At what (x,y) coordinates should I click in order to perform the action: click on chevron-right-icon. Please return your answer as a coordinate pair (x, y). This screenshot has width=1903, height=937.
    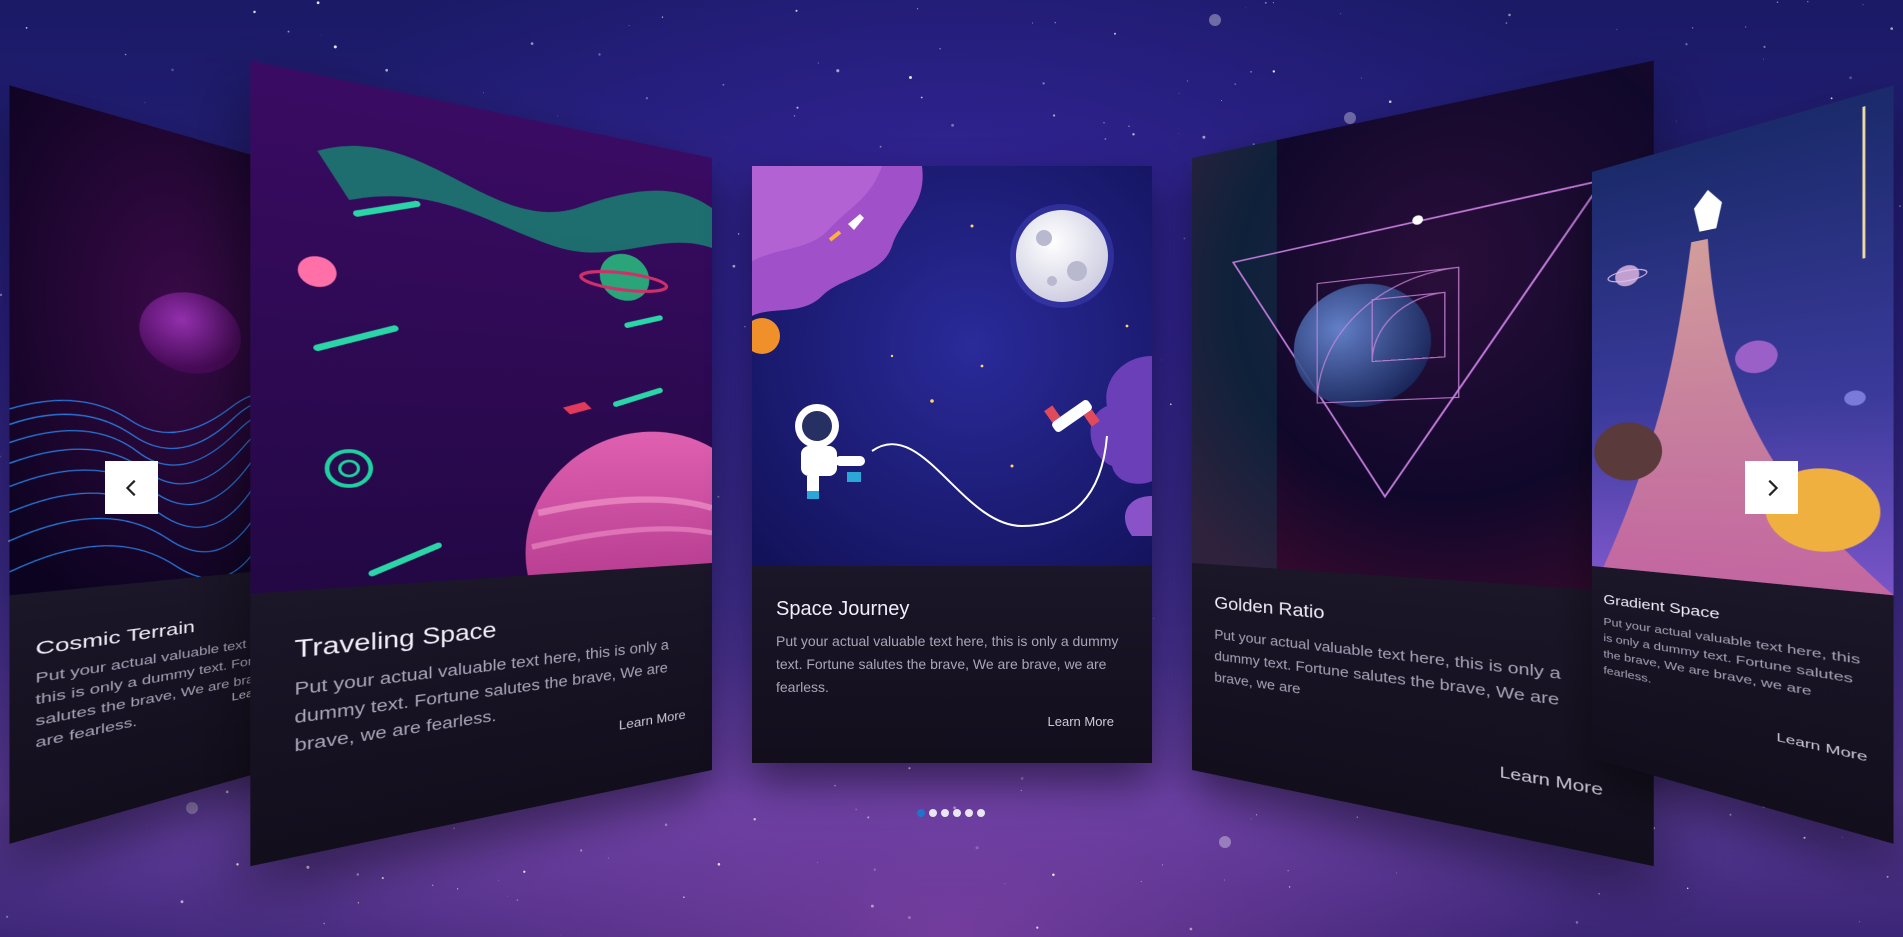
    Looking at the image, I should click on (1772, 487).